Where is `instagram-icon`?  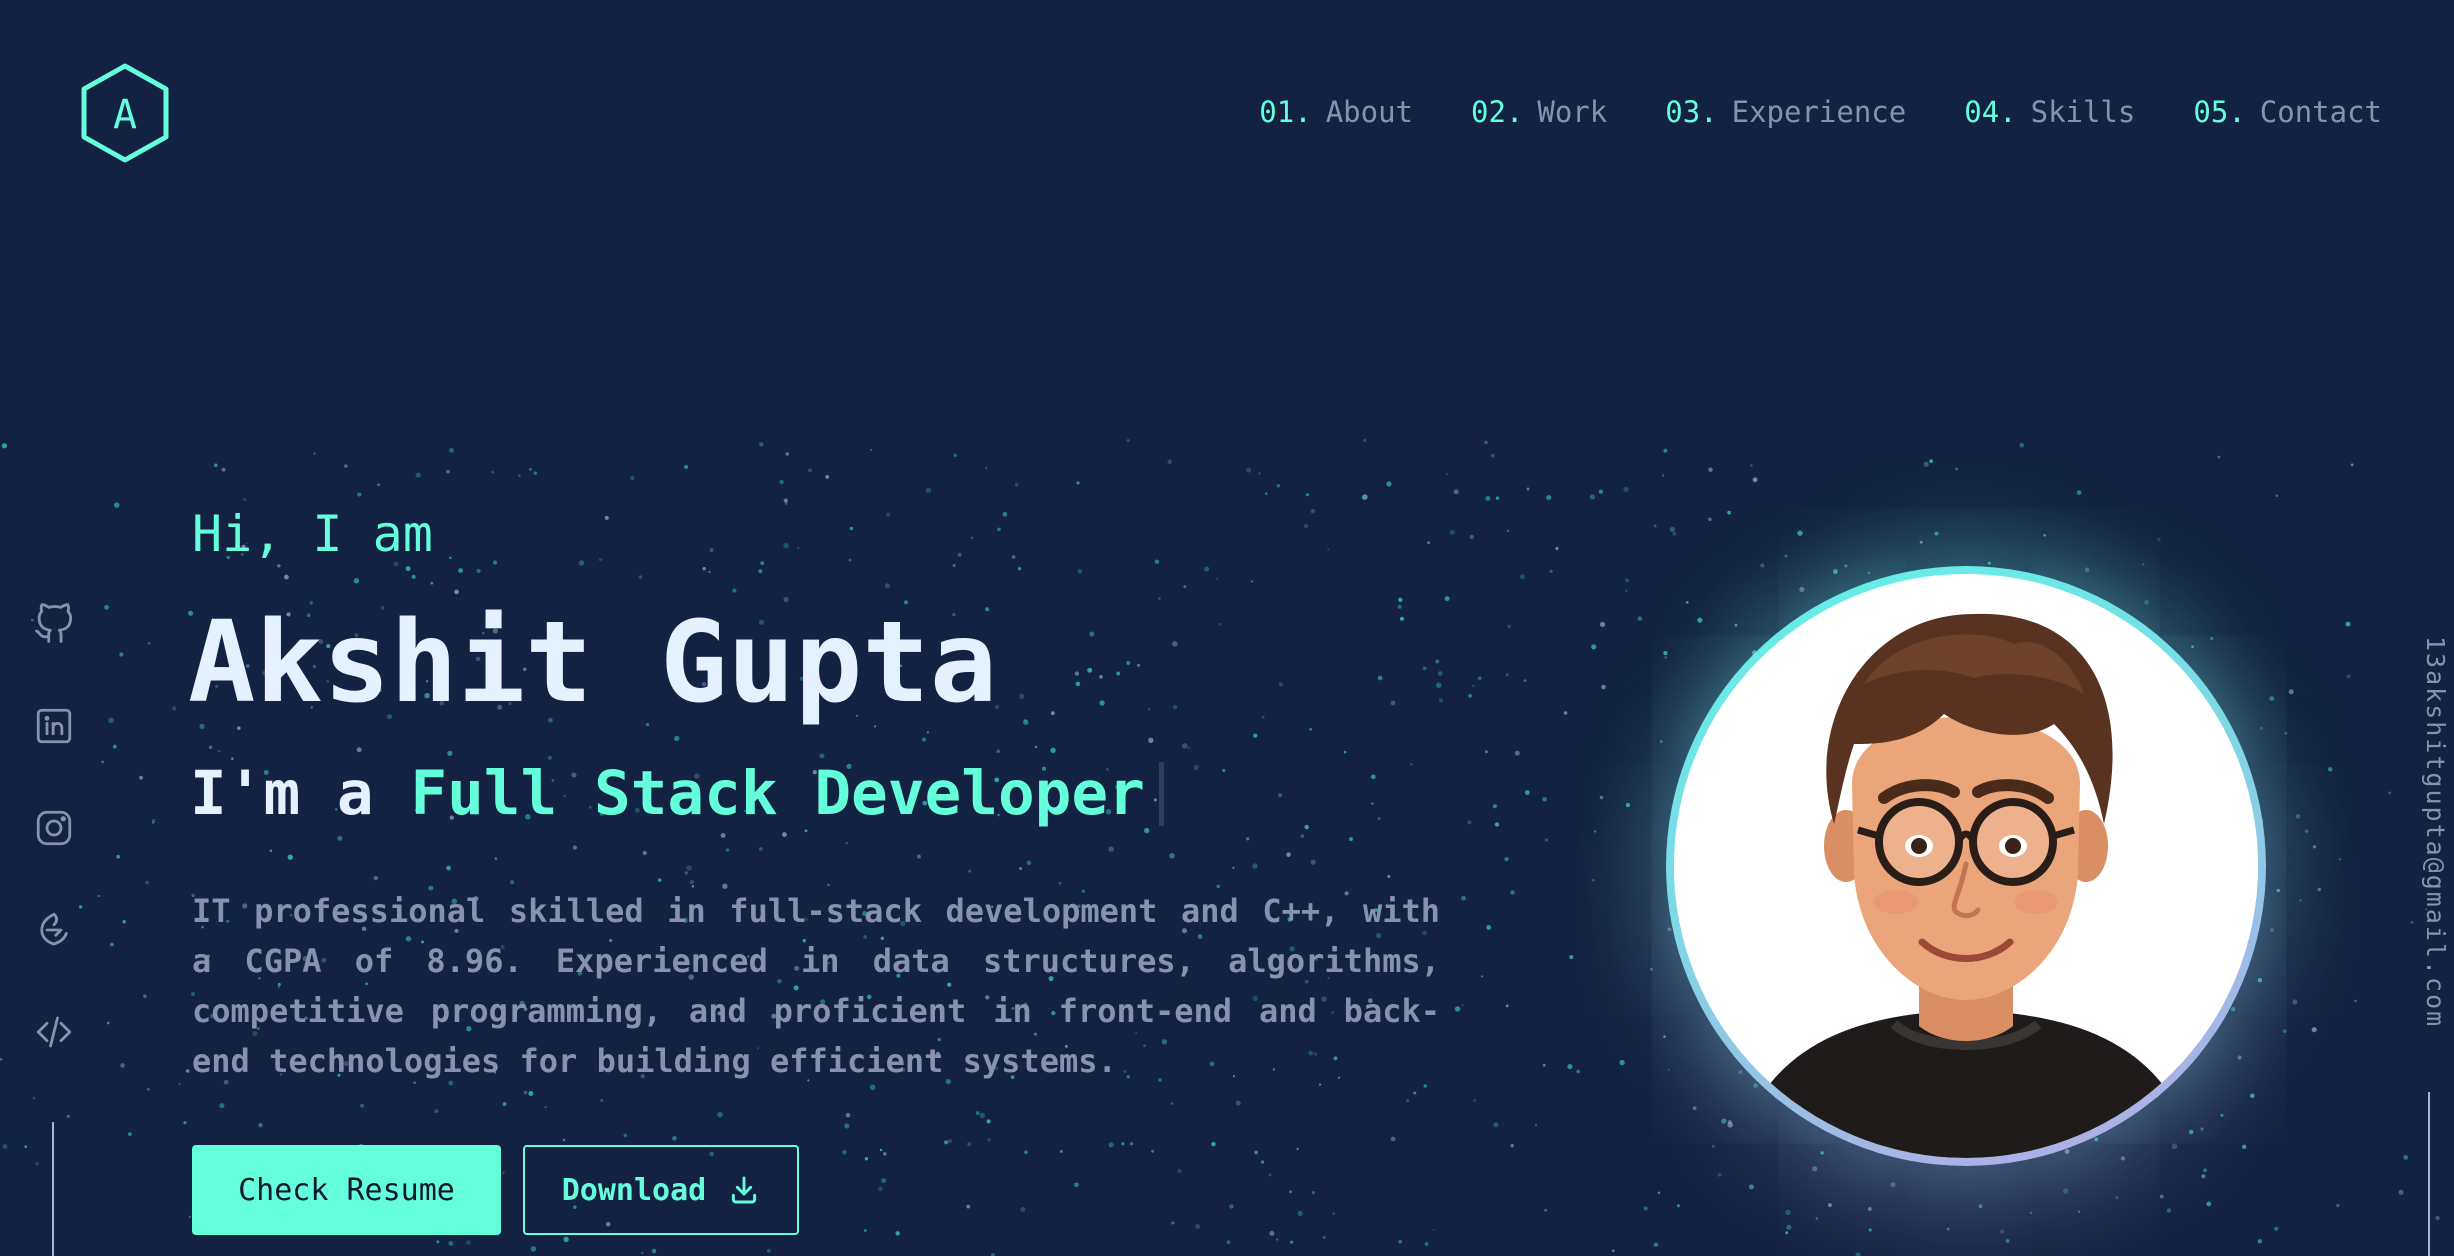 instagram-icon is located at coordinates (54, 828).